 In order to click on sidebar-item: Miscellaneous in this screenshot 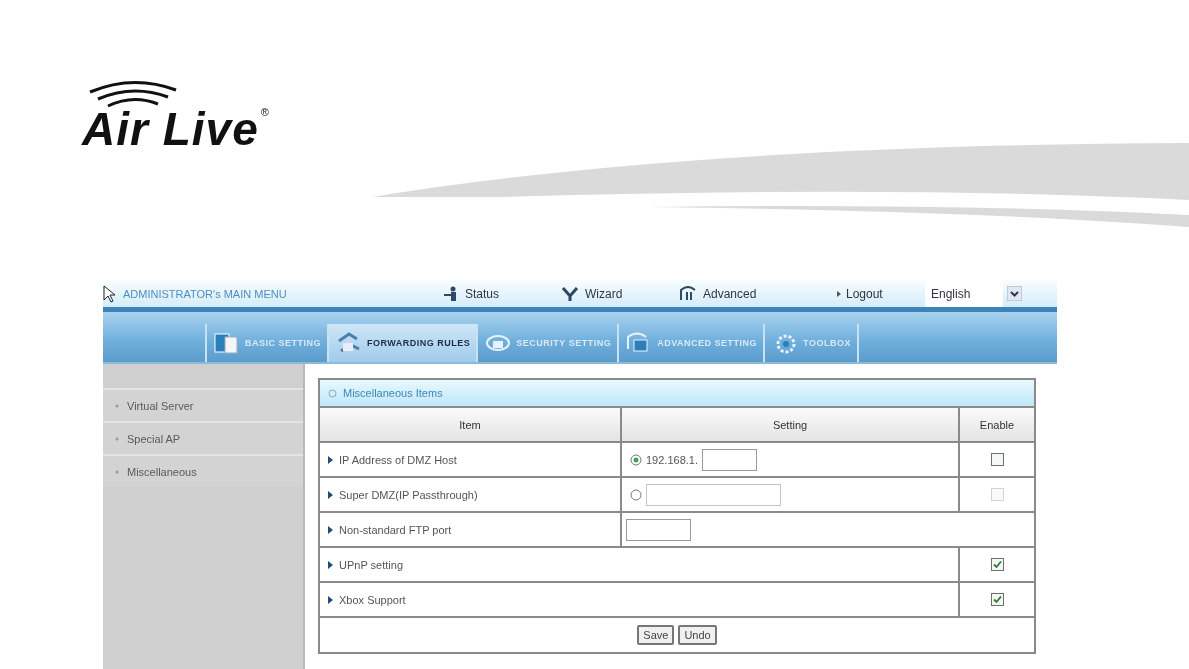, I will do `click(203, 470)`.